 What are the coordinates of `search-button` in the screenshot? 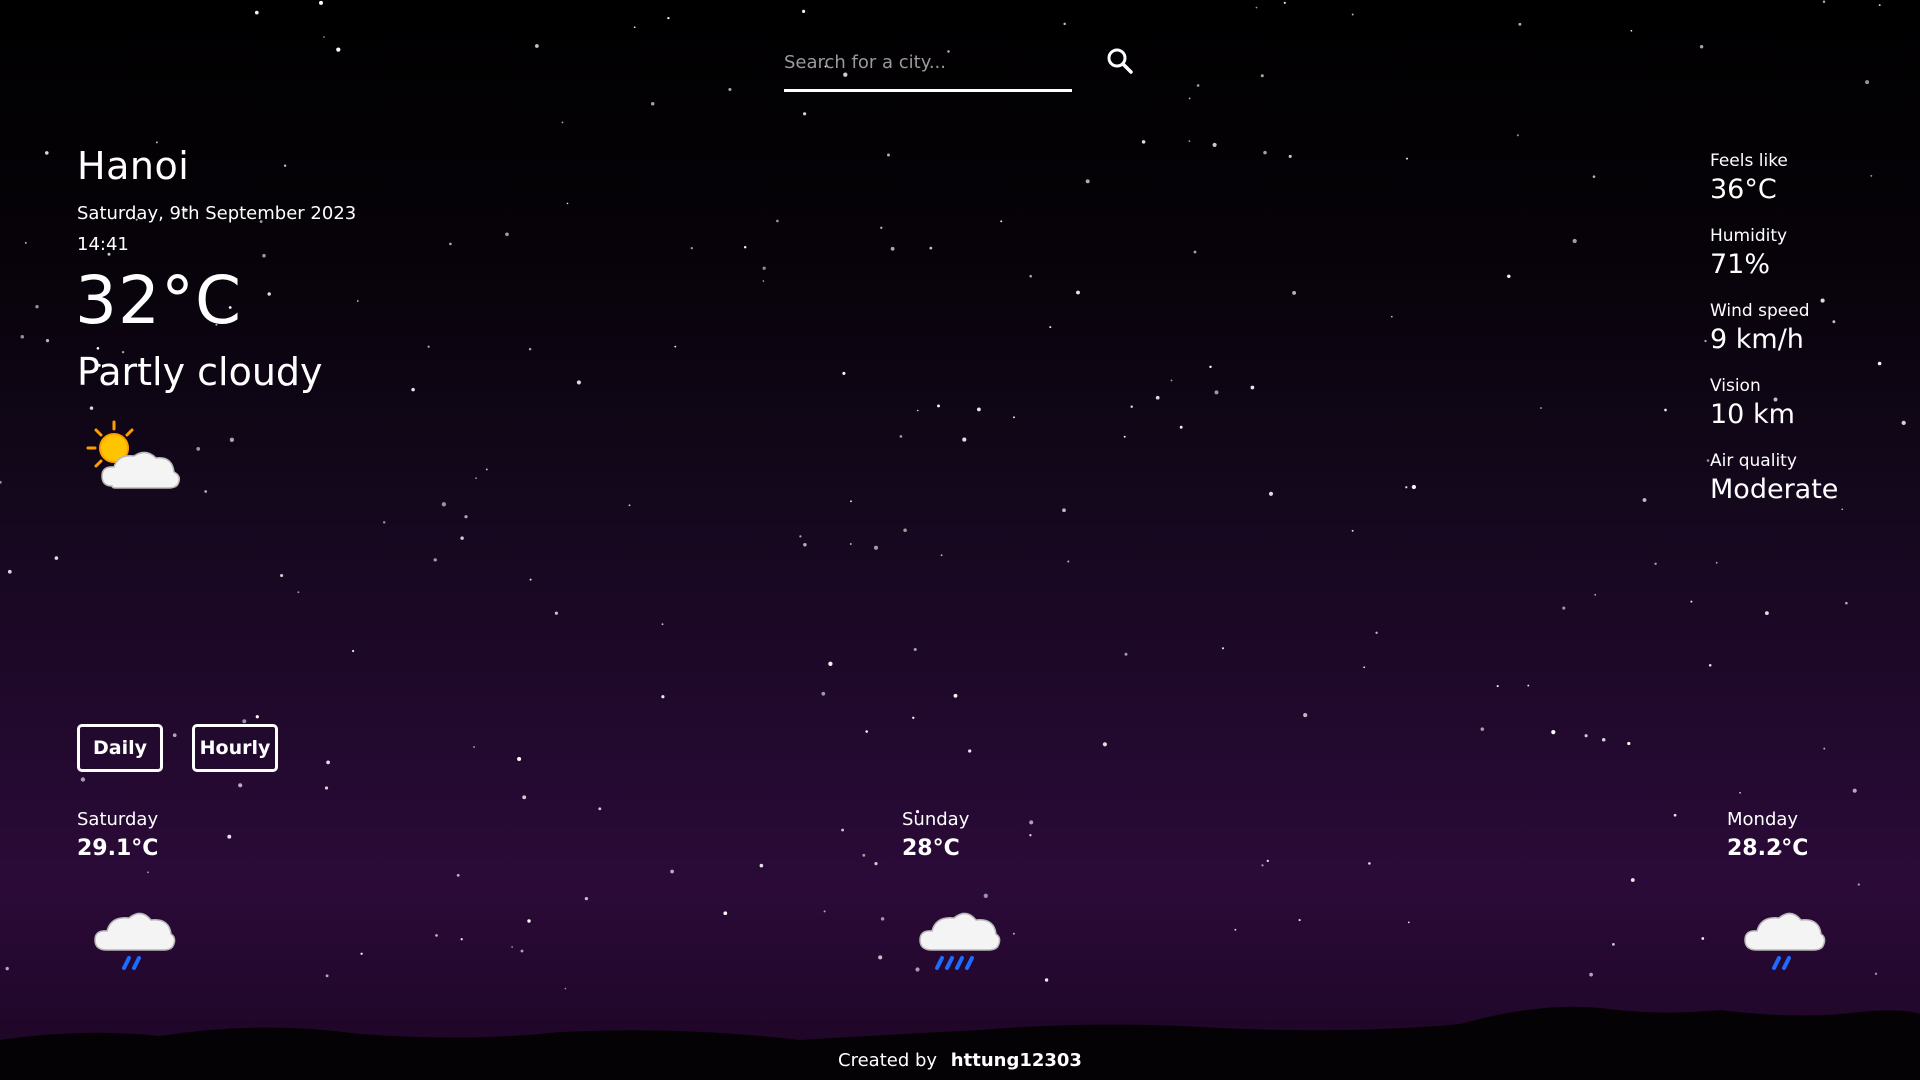 It's located at (1120, 62).